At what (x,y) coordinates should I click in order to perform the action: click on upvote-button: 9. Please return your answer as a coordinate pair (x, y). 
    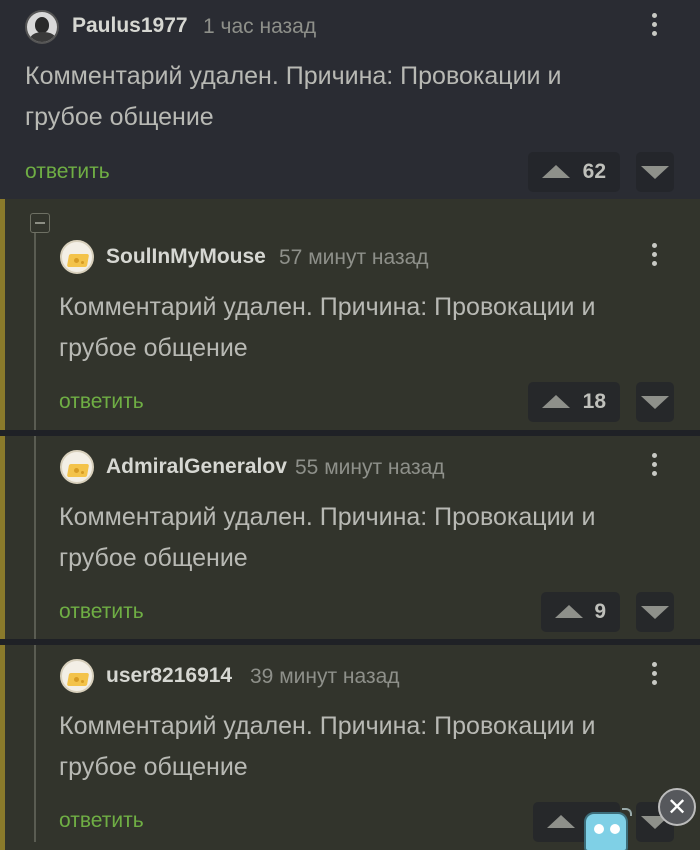
    Looking at the image, I should click on (580, 612).